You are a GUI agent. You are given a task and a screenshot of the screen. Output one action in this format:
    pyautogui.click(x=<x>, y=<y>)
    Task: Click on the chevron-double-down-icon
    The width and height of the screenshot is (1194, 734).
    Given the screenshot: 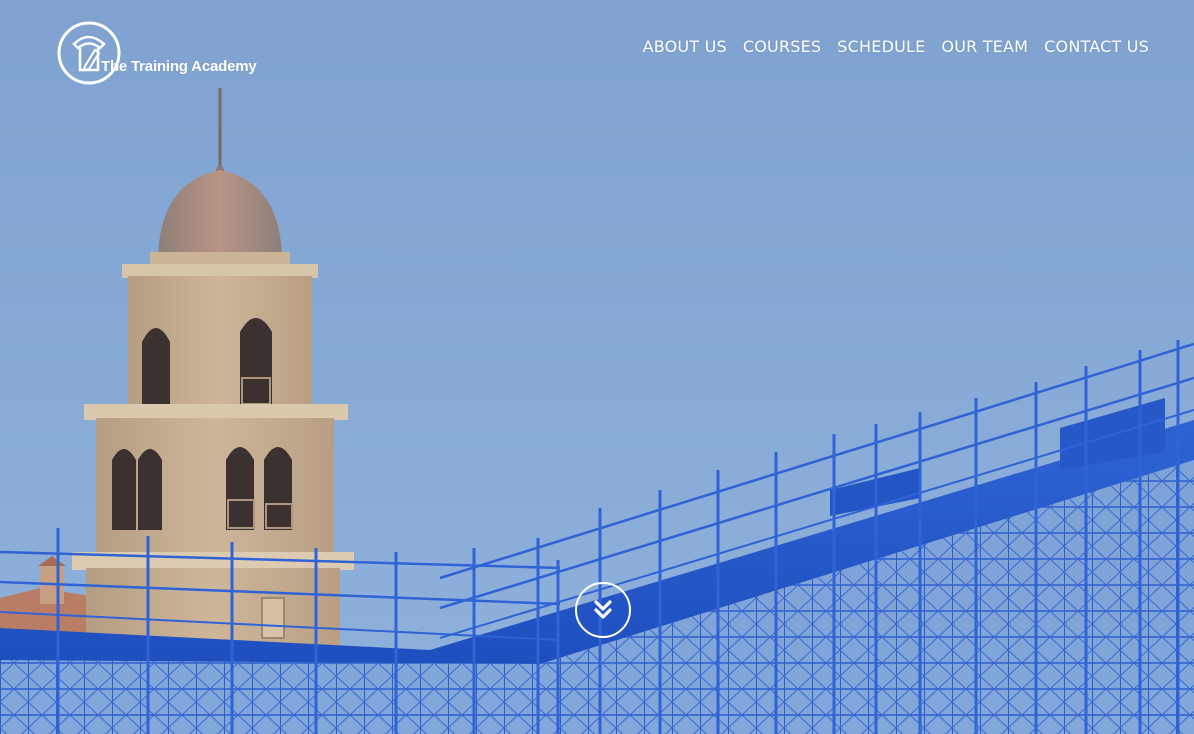 What is the action you would take?
    pyautogui.click(x=603, y=609)
    